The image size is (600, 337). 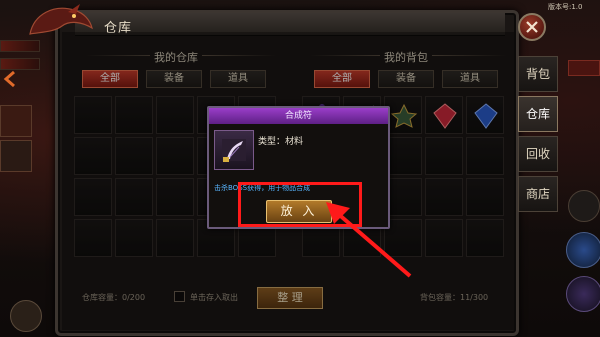 What do you see at coordinates (298, 116) in the screenshot?
I see `tooltip-title: 合成符` at bounding box center [298, 116].